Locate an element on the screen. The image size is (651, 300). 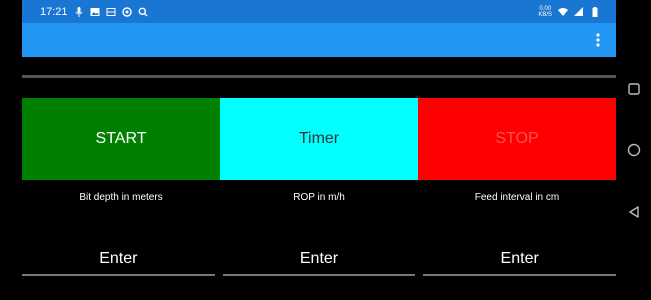
net-speed: 0.00 KB/S is located at coordinates (545, 12).